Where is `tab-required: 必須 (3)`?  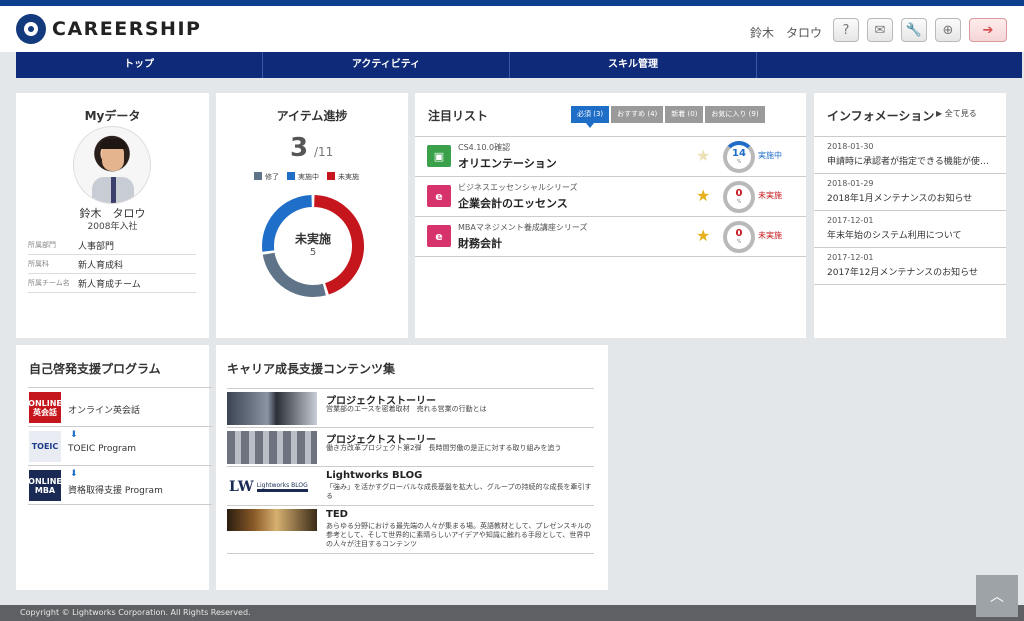
tab-required: 必須 (3) is located at coordinates (590, 117).